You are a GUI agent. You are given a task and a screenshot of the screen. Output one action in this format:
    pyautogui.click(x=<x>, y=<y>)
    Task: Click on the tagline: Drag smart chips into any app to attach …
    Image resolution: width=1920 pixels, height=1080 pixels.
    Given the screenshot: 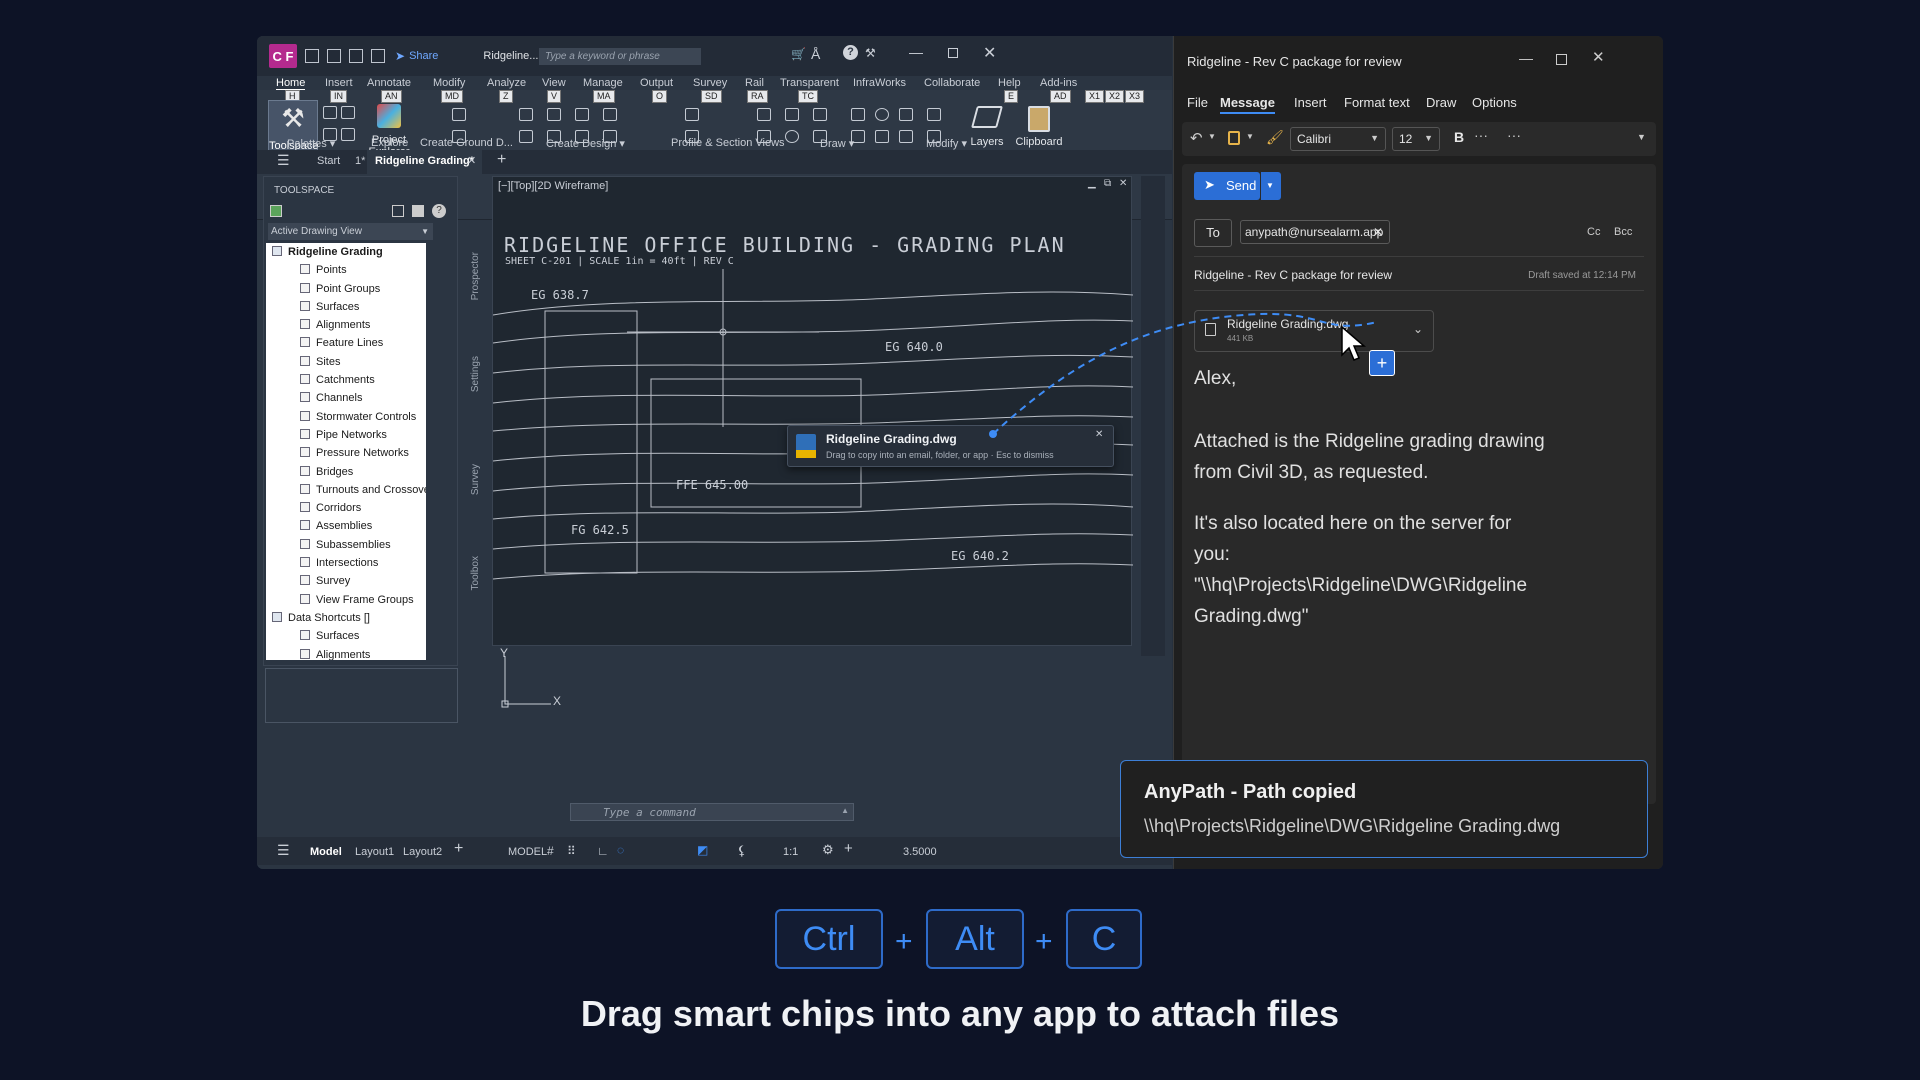 What is the action you would take?
    pyautogui.click(x=960, y=1013)
    